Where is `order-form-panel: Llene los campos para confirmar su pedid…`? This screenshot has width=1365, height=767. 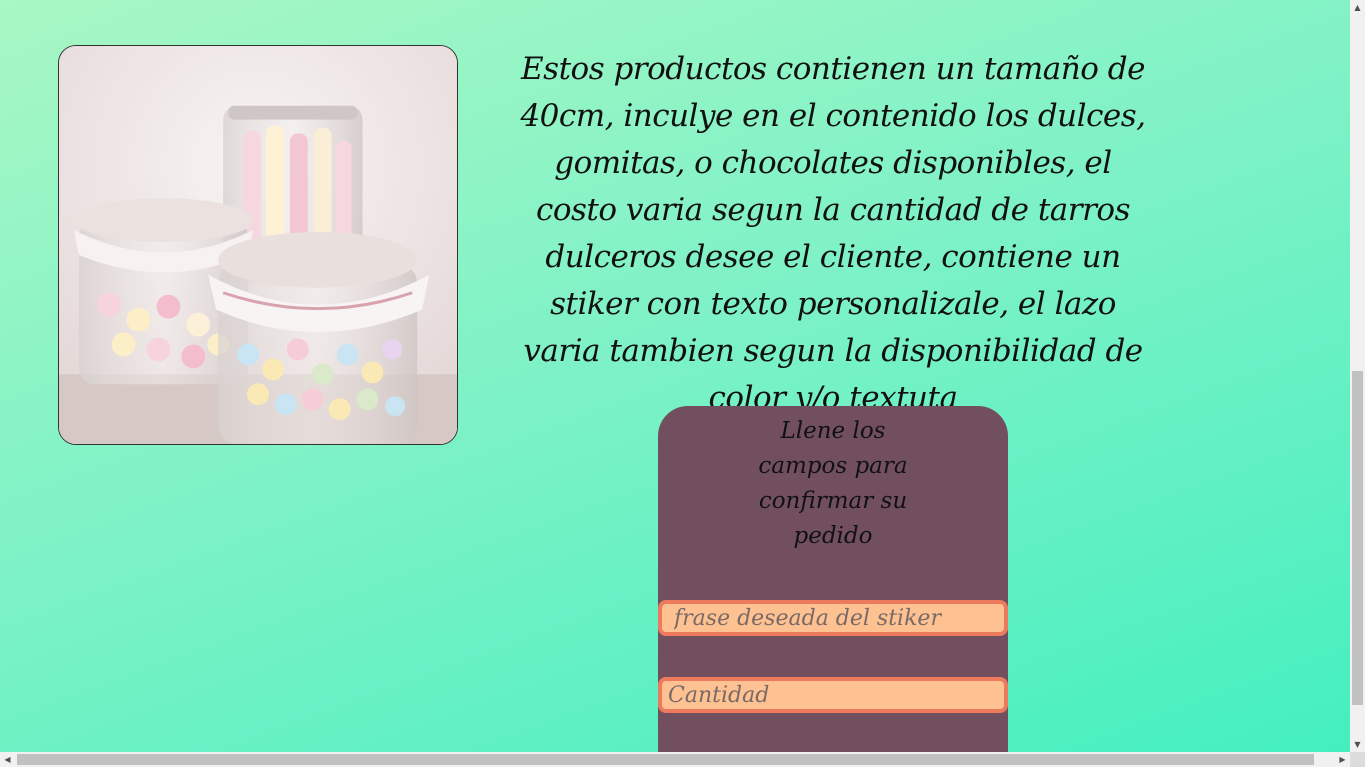
order-form-panel: Llene los campos para confirmar su pedid… is located at coordinates (833, 579).